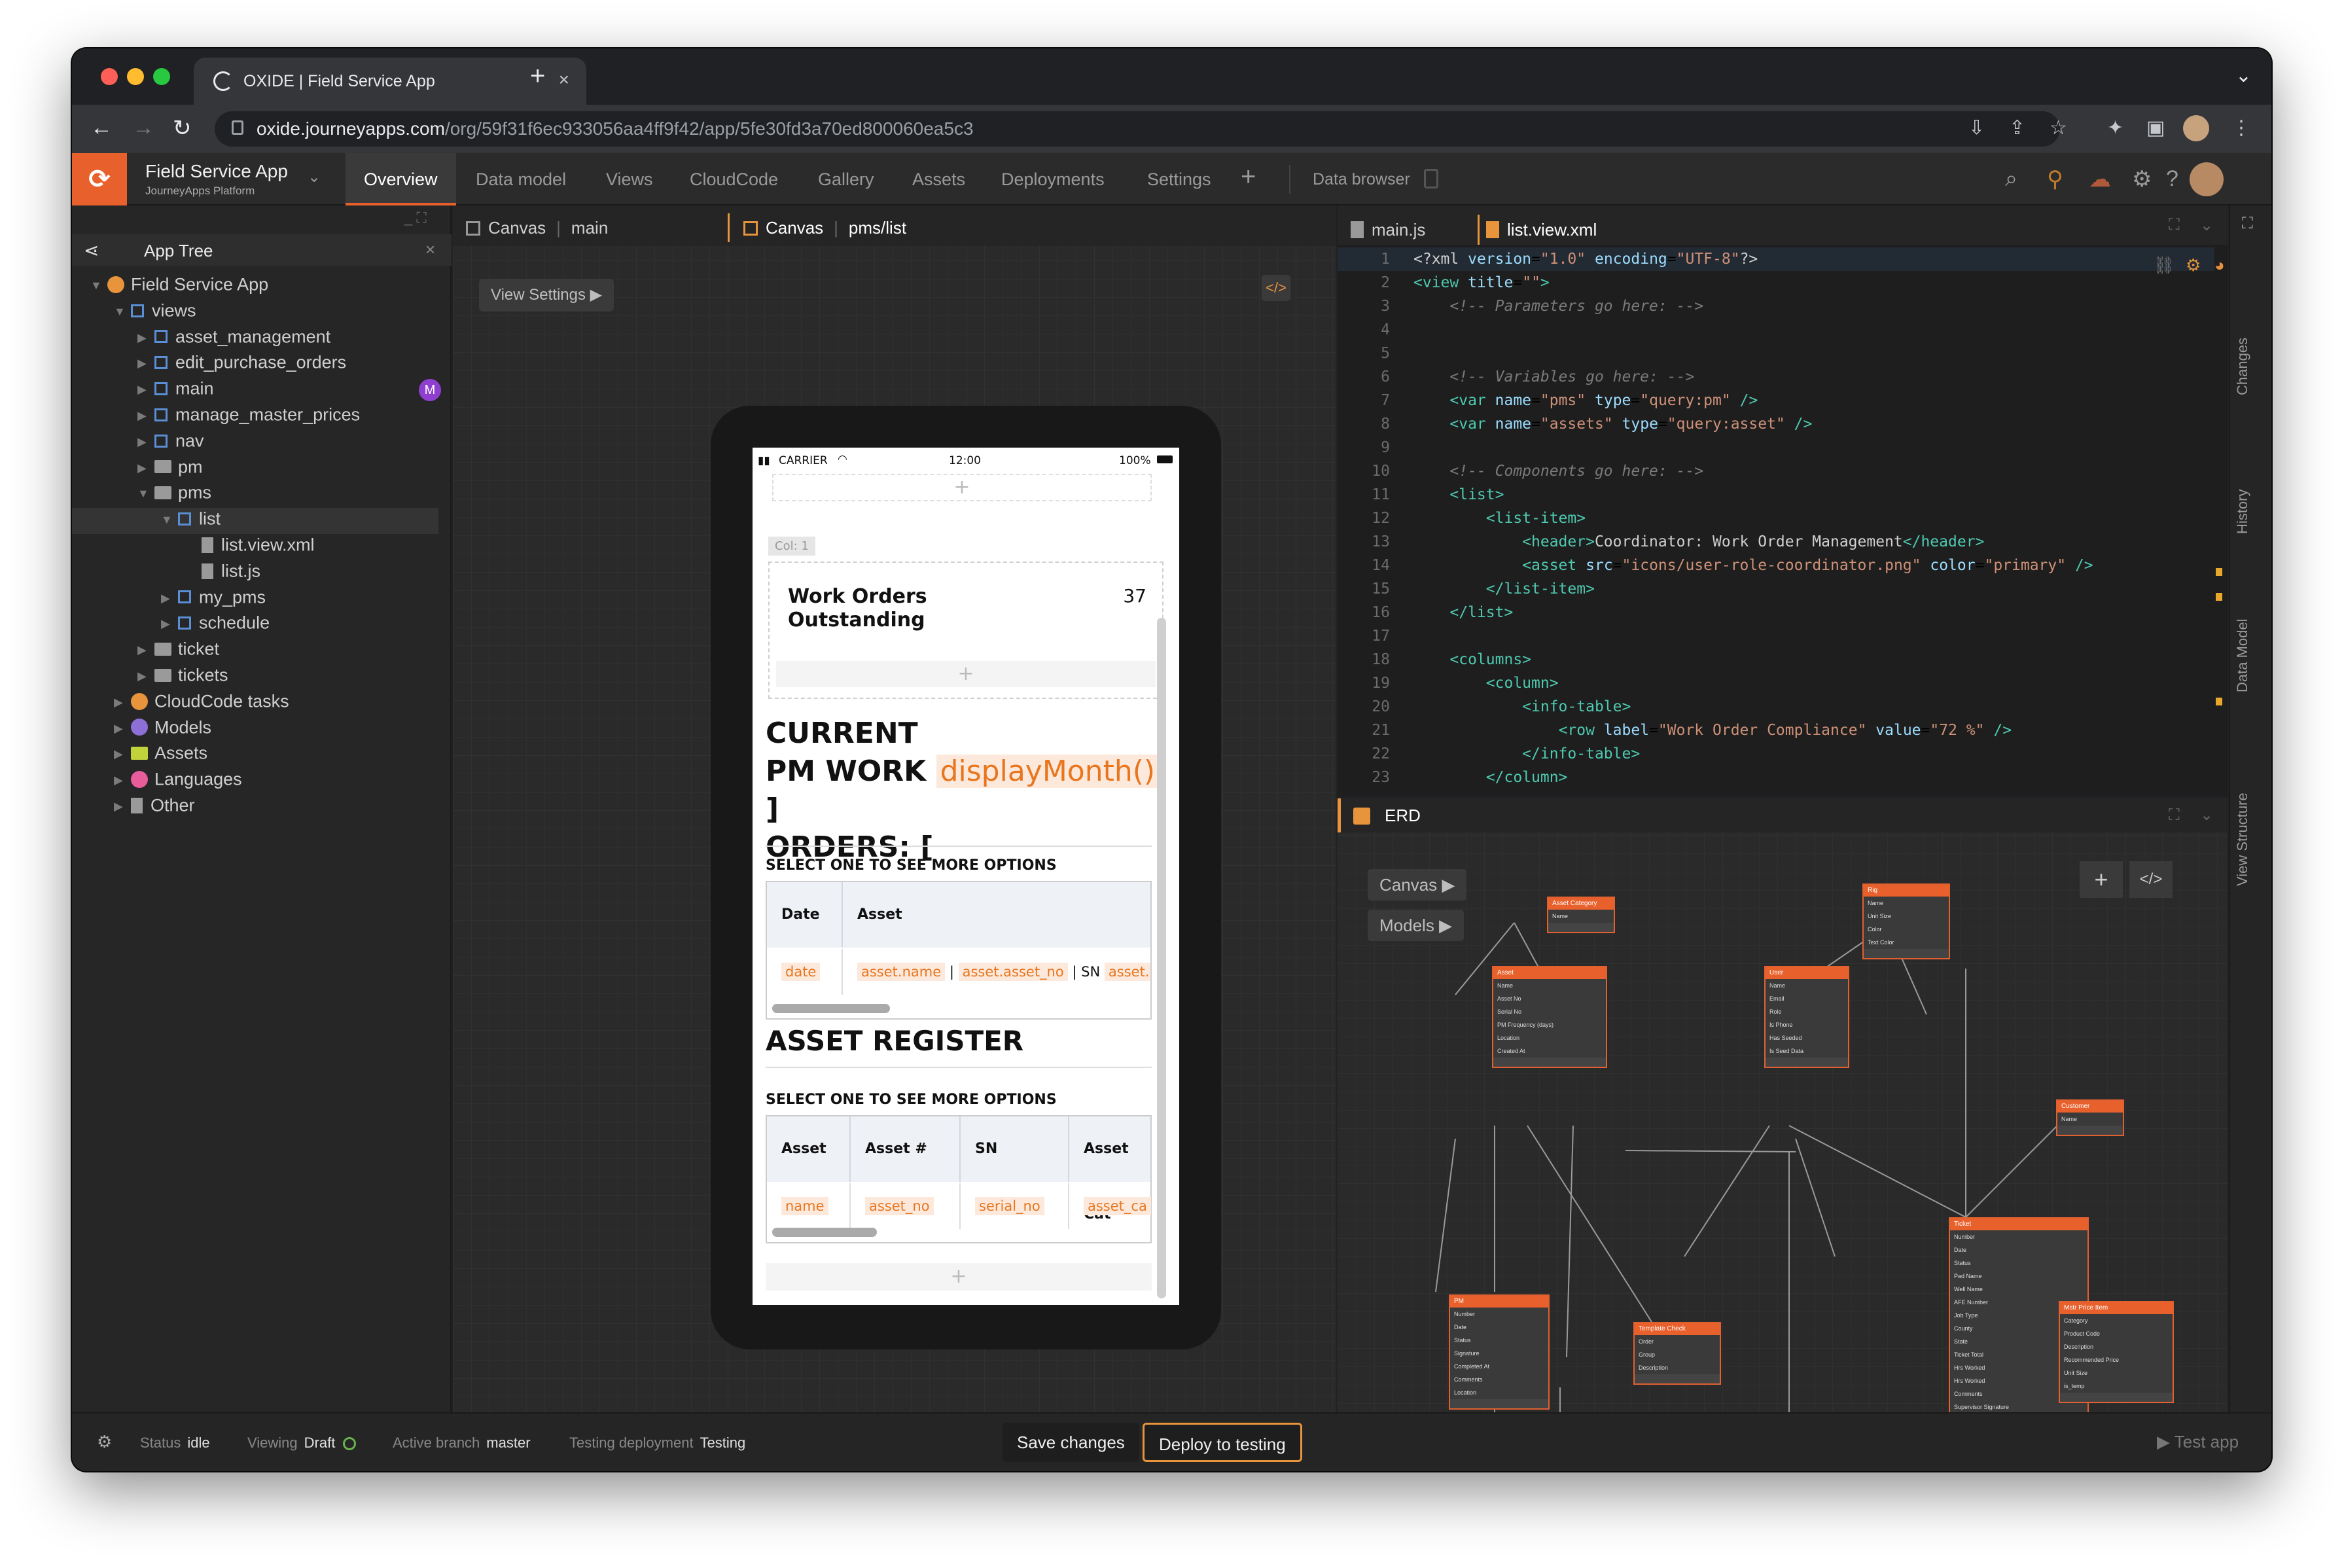 The image size is (2344, 1568). I want to click on tree-item-list-js: list.js, so click(255, 573).